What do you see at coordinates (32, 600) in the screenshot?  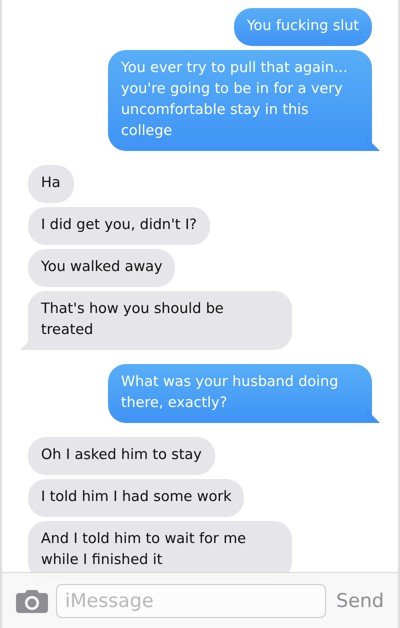 I see `camera-icon` at bounding box center [32, 600].